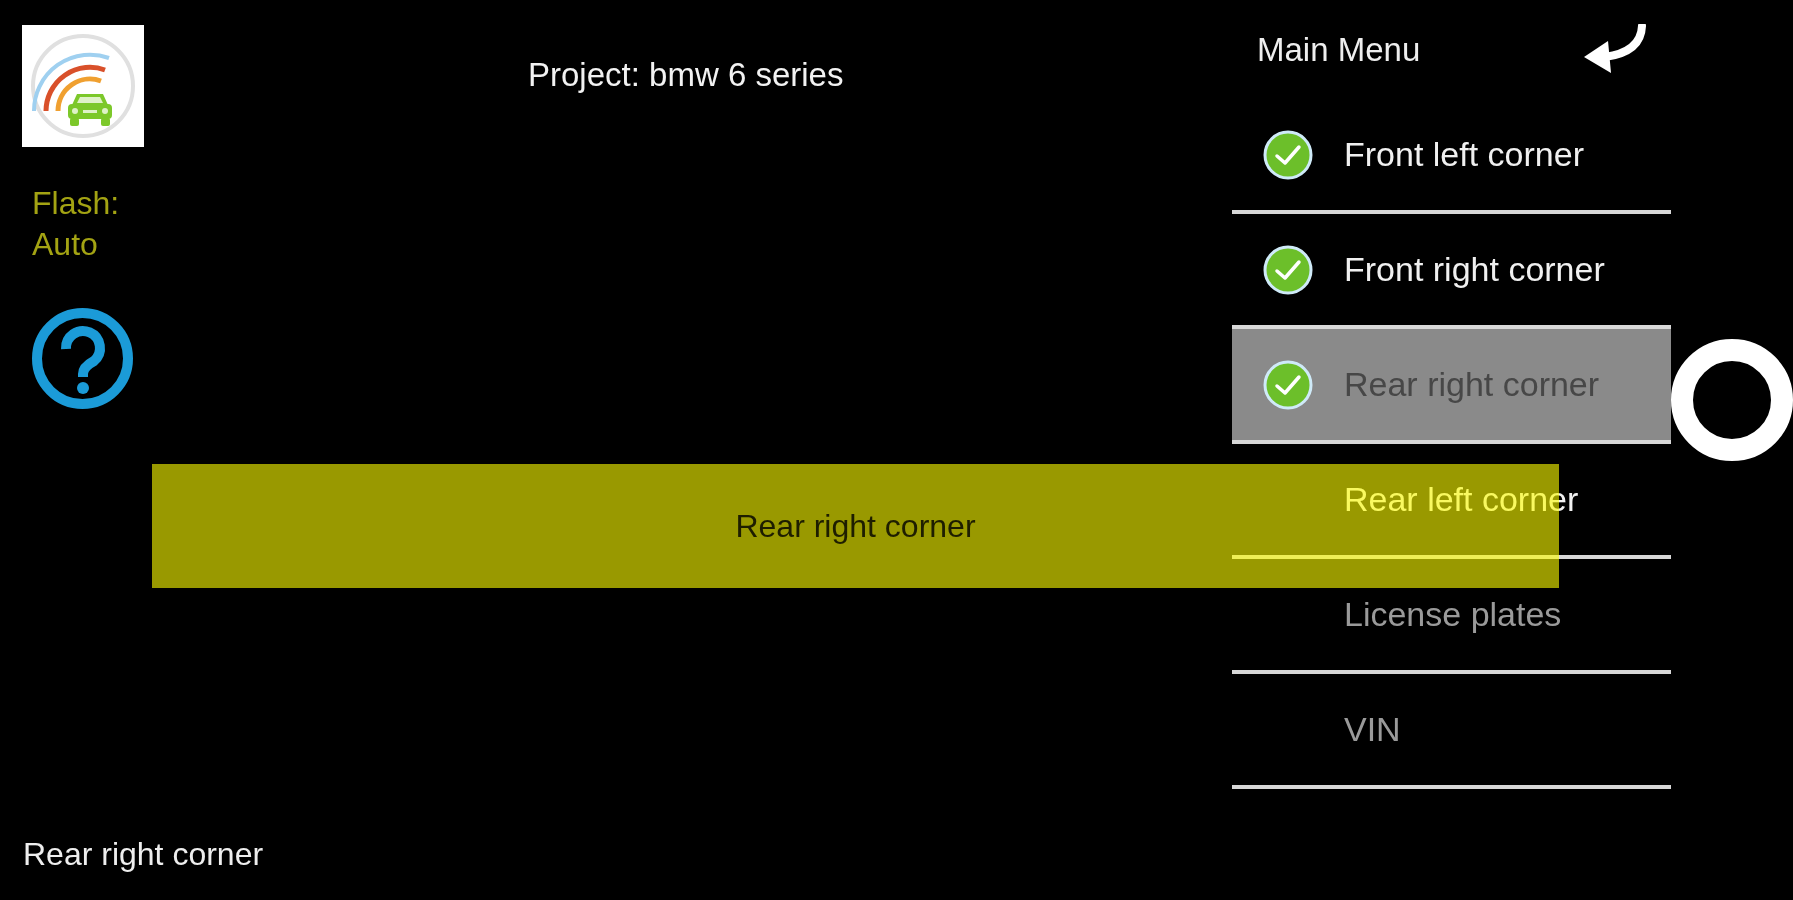 The height and width of the screenshot is (900, 1793). What do you see at coordinates (88, 224) in the screenshot?
I see `flash-mode-label: Flash: Auto` at bounding box center [88, 224].